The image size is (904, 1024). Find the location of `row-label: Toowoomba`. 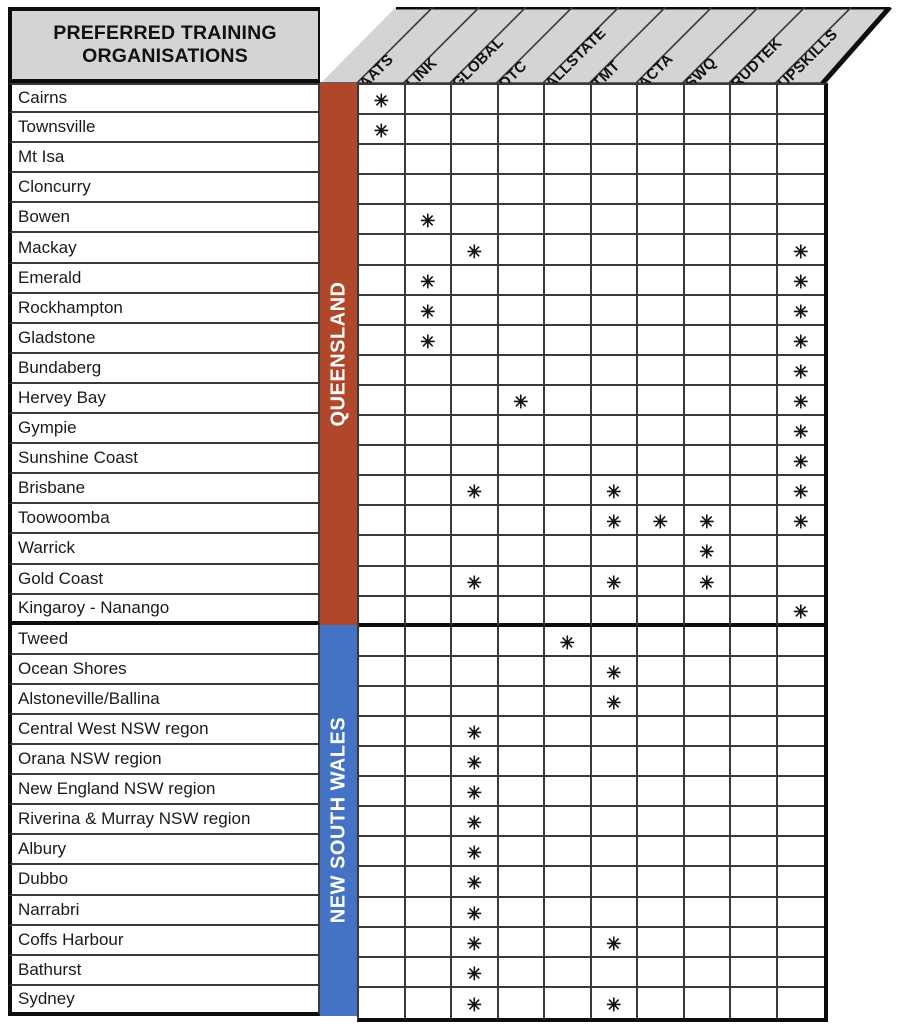

row-label: Toowoomba is located at coordinates (164, 519).